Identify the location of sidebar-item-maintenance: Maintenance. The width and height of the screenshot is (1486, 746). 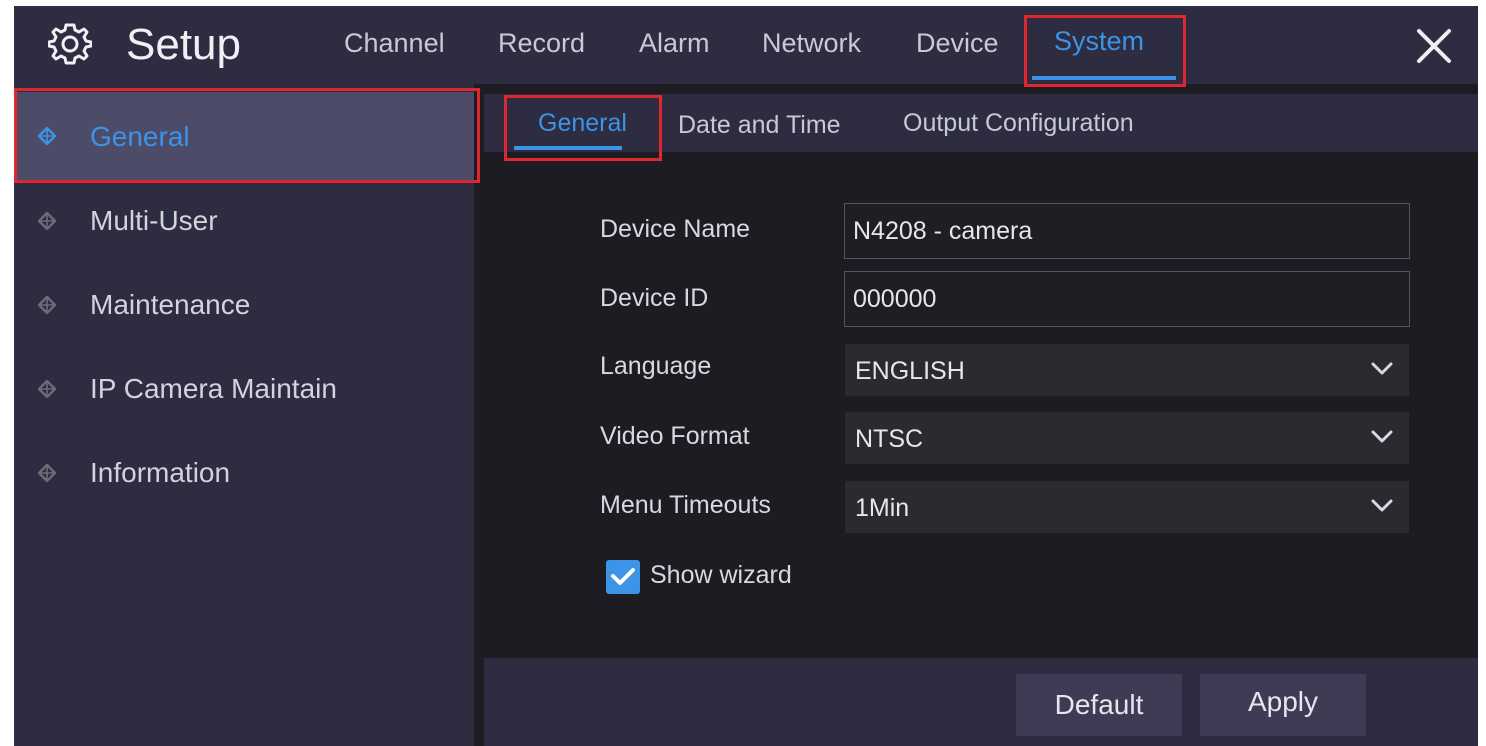
(244, 306).